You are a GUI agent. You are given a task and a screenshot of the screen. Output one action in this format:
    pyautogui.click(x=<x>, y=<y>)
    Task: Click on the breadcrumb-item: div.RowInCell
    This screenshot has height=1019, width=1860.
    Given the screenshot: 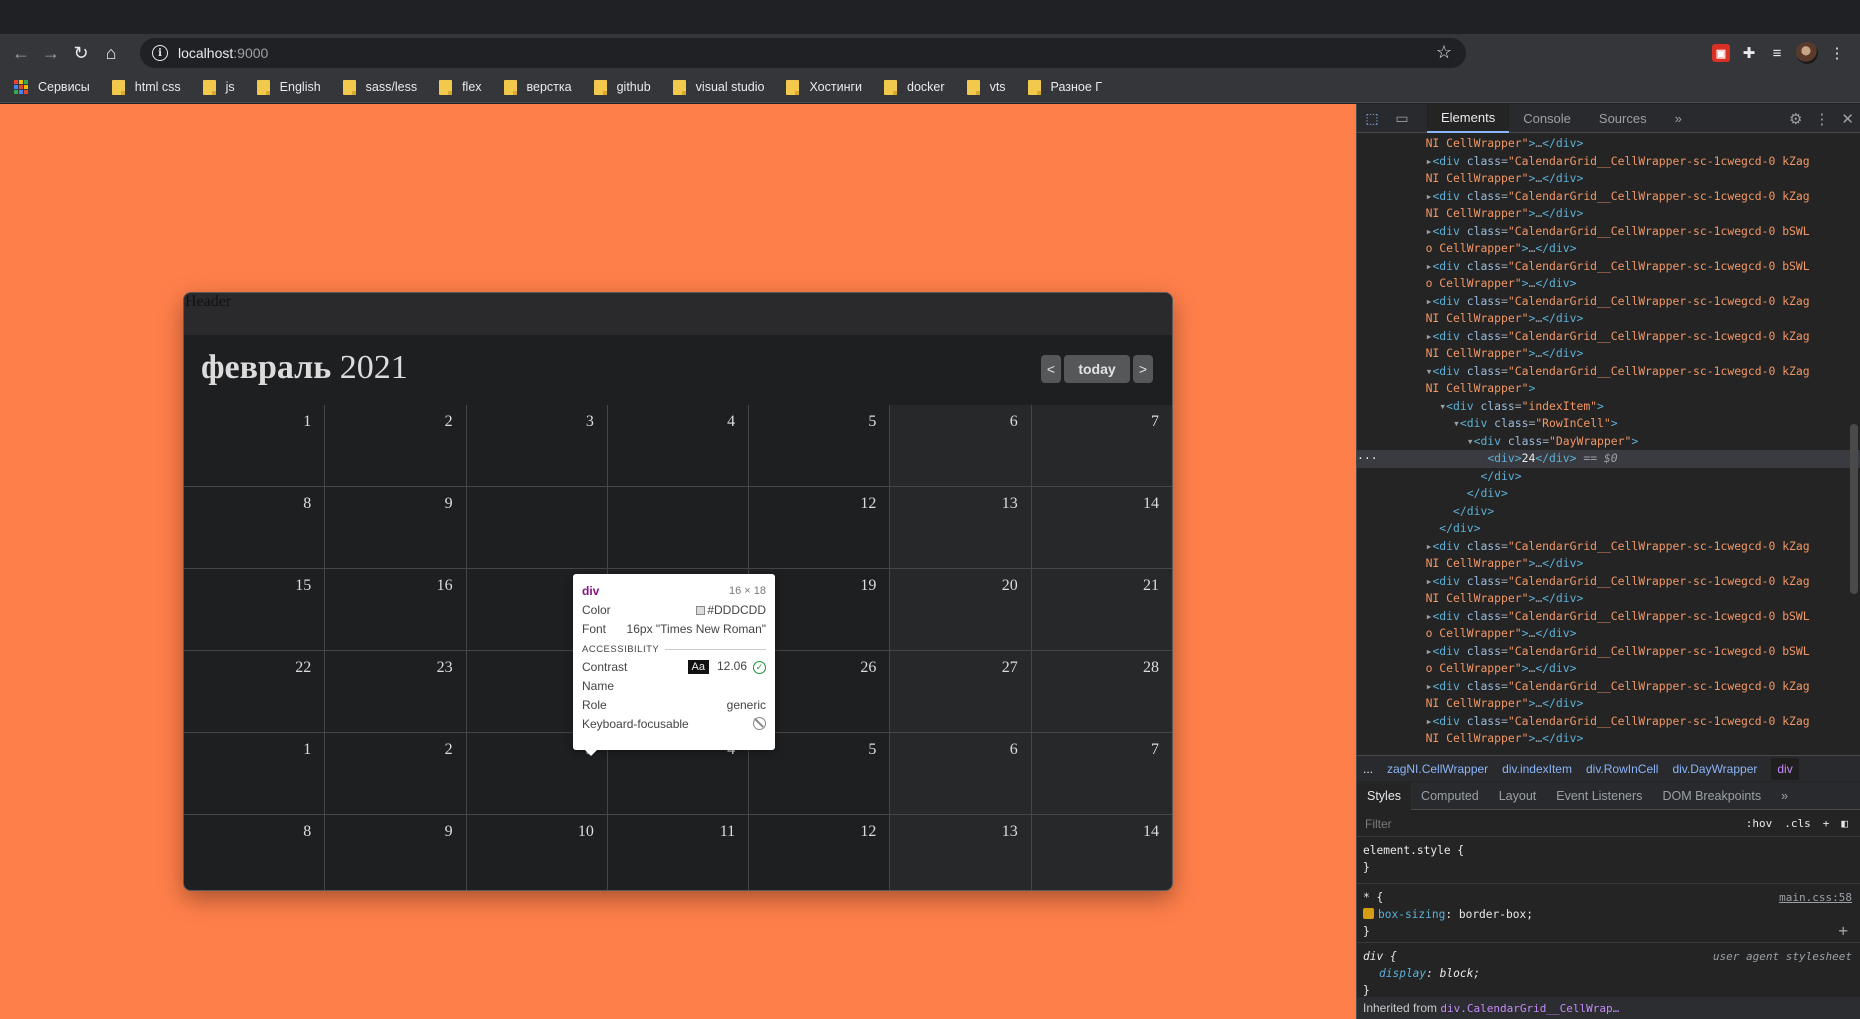 What is the action you would take?
    pyautogui.click(x=1622, y=769)
    